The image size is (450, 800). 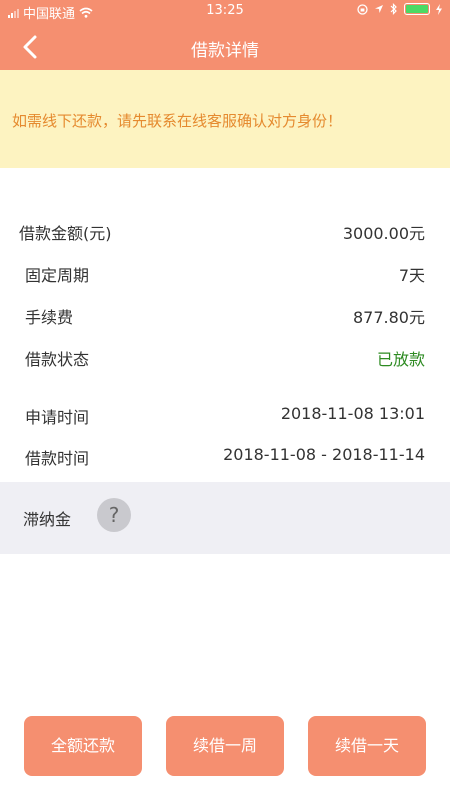 I want to click on detail-label: 手续费, so click(x=49, y=317).